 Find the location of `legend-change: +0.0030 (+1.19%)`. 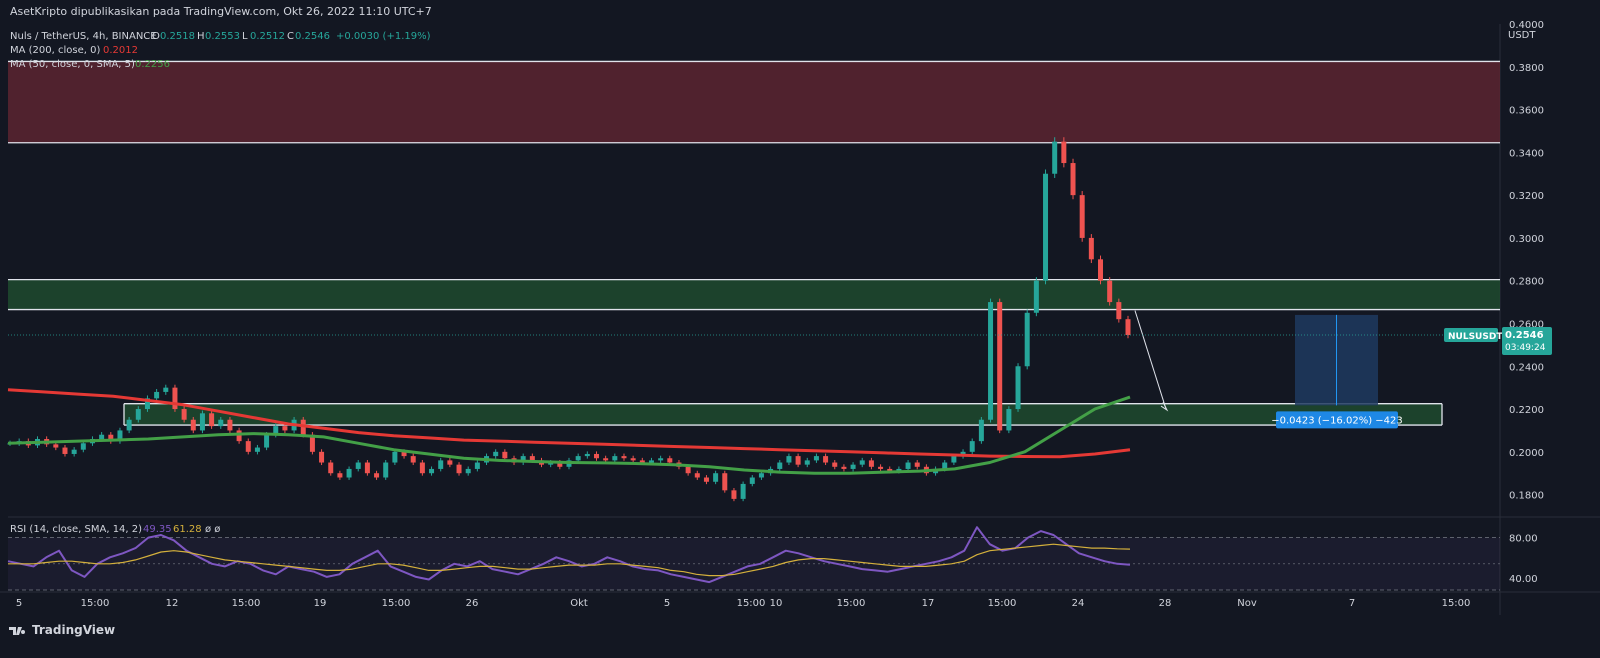

legend-change: +0.0030 (+1.19%) is located at coordinates (383, 36).